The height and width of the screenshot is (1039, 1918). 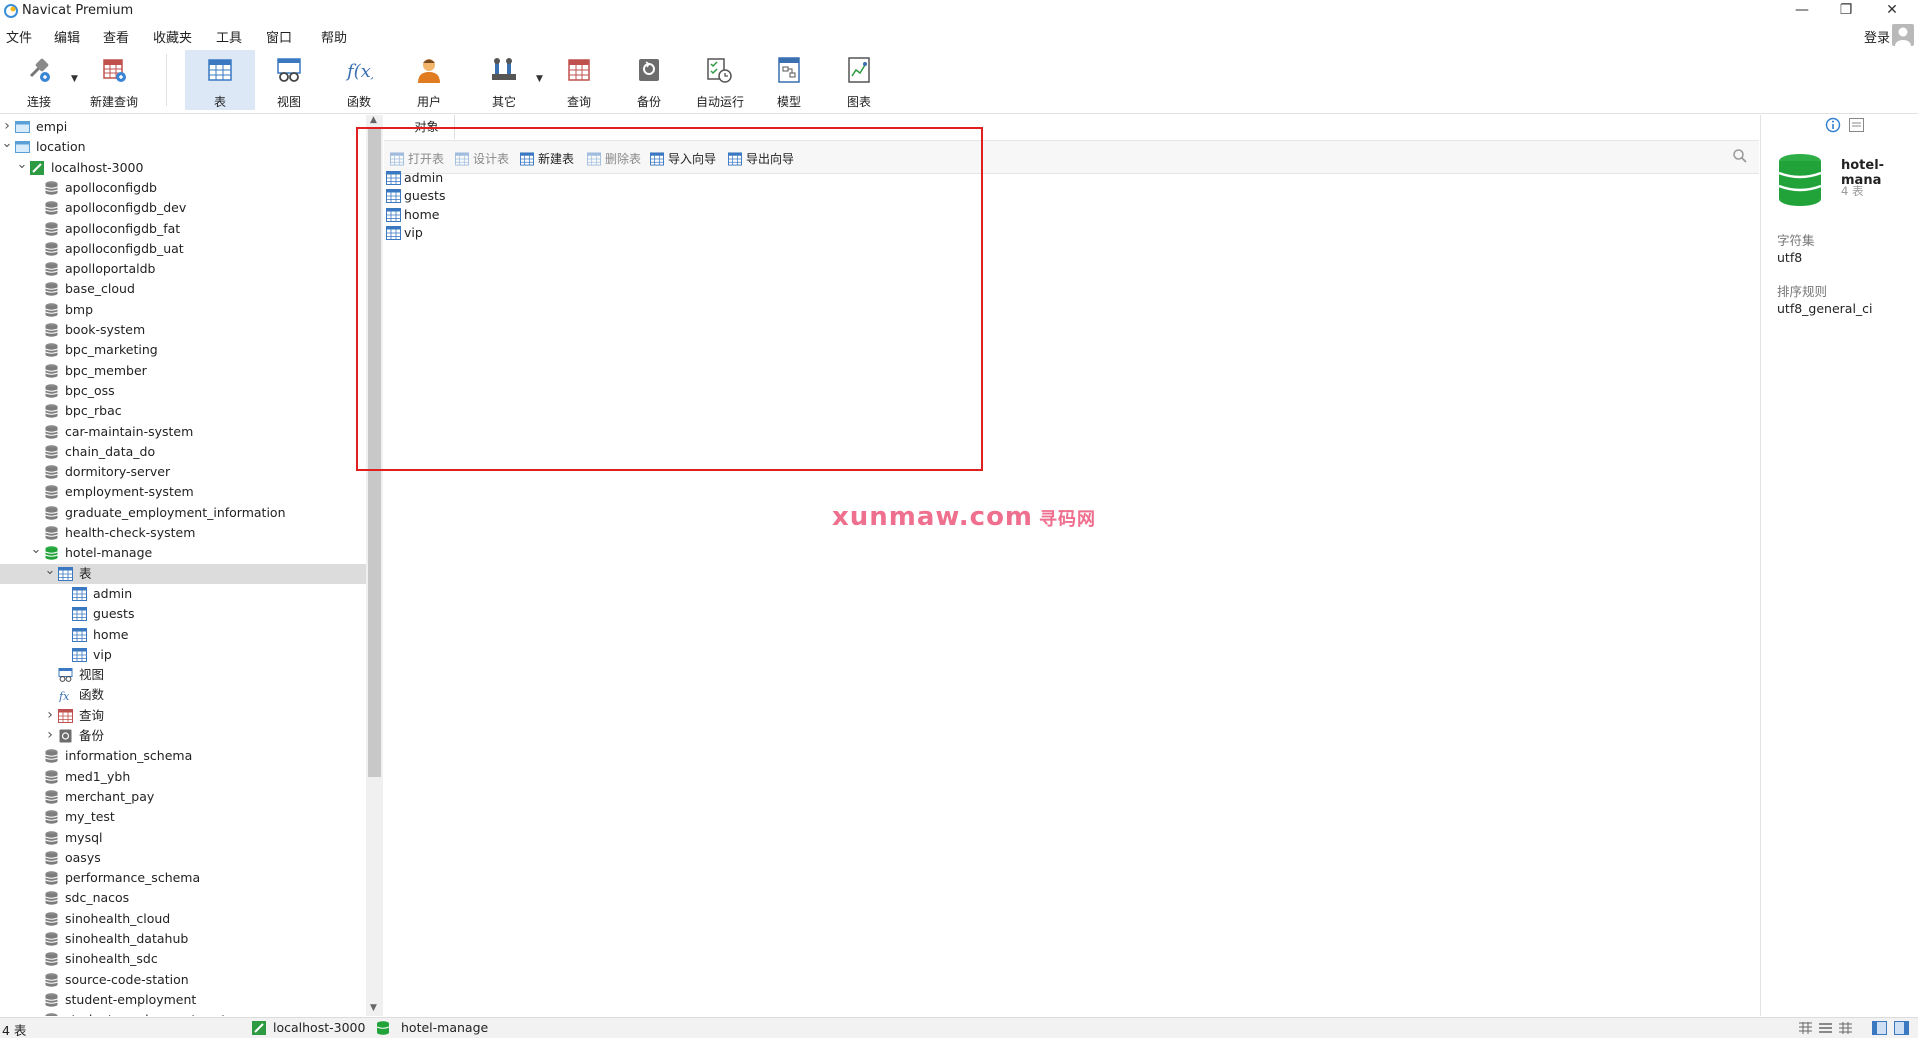 I want to click on menu-favorites: 收藏夹, so click(x=172, y=36).